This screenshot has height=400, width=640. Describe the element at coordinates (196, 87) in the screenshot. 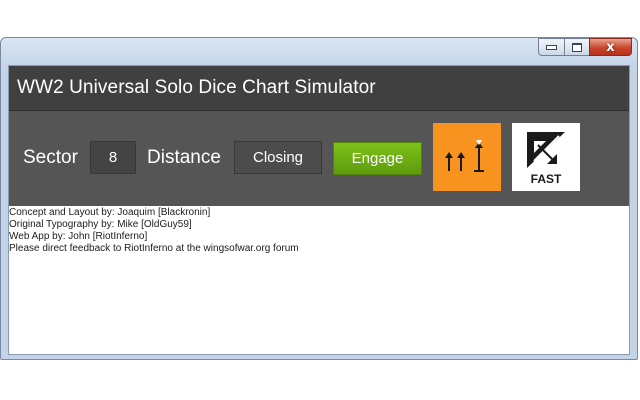

I see `app-title: WW2 Universal Solo Dice Chart Simulator` at that location.